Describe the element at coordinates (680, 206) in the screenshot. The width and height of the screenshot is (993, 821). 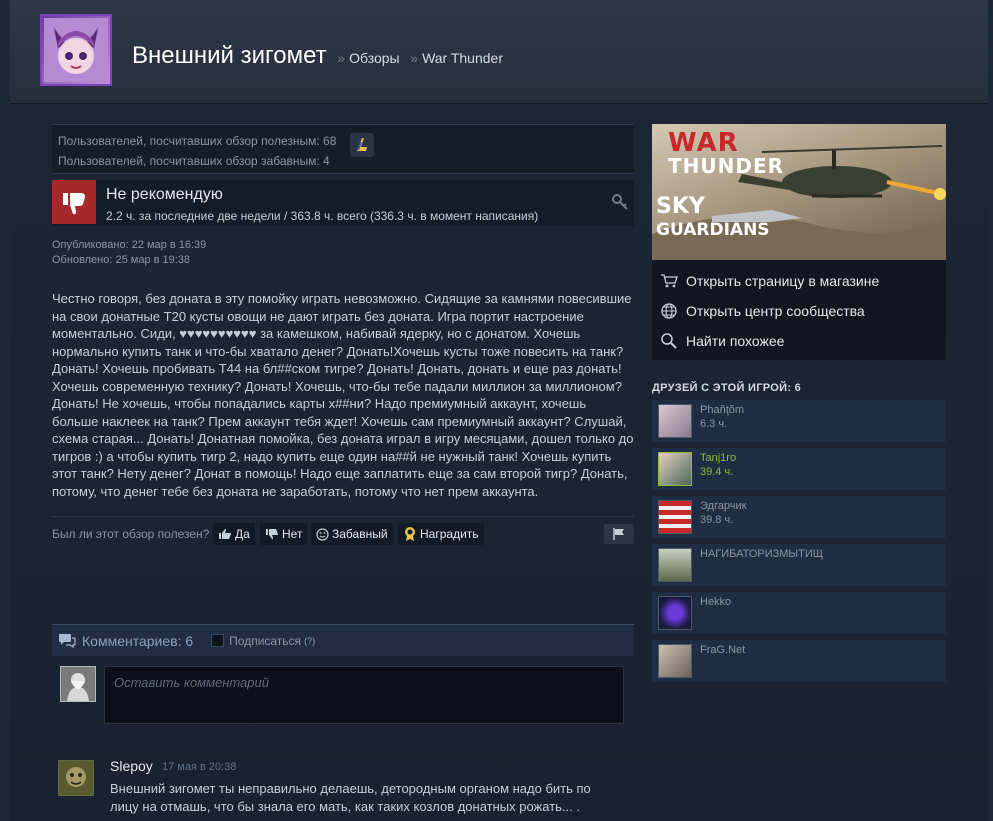
I see `banner-sky: SKY` at that location.